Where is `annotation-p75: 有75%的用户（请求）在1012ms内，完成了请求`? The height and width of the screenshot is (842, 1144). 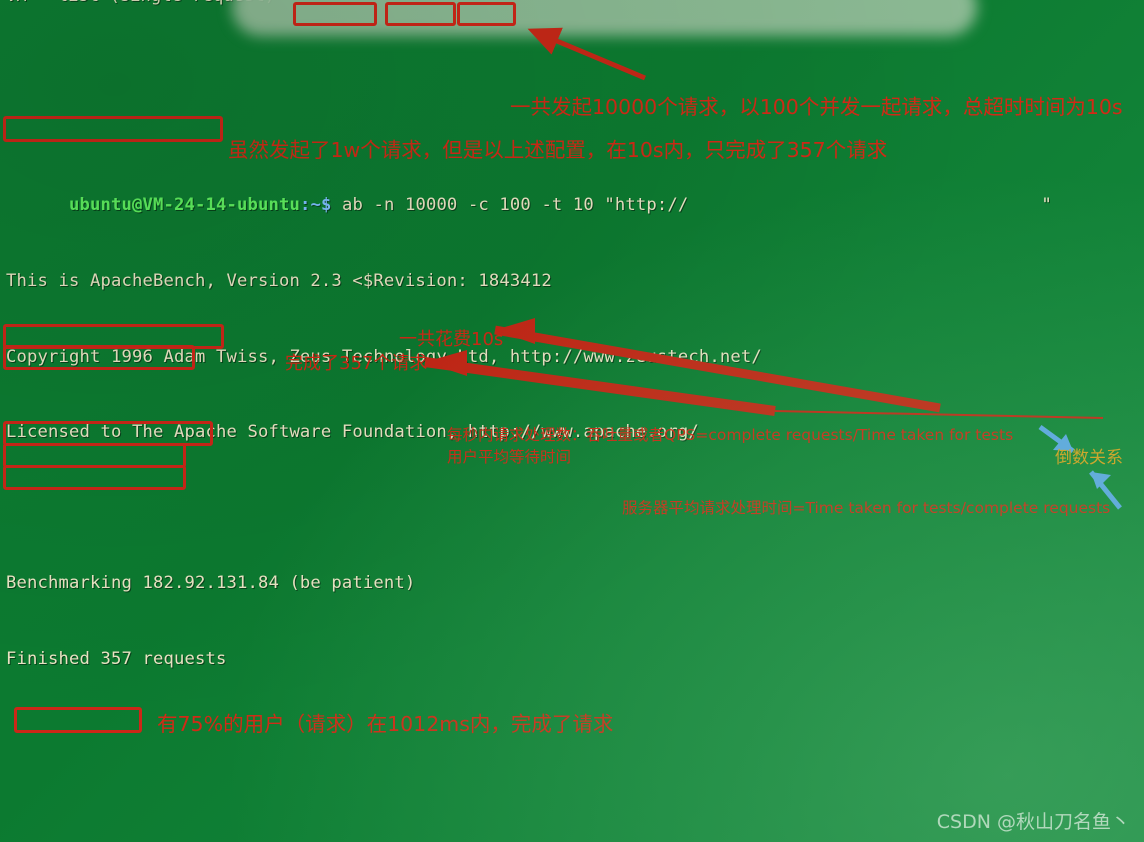
annotation-p75: 有75%的用户（请求）在1012ms内，完成了请求 is located at coordinates (385, 724).